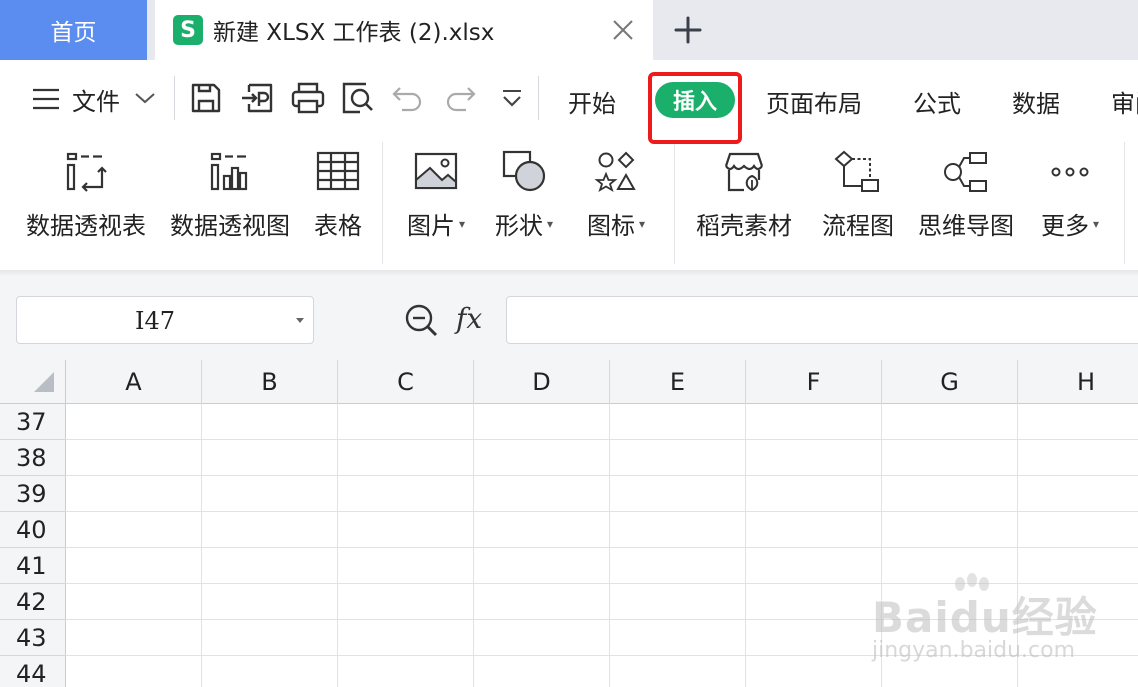 The height and width of the screenshot is (687, 1138). Describe the element at coordinates (858, 226) in the screenshot. I see `flowchart-label: 流程图` at that location.